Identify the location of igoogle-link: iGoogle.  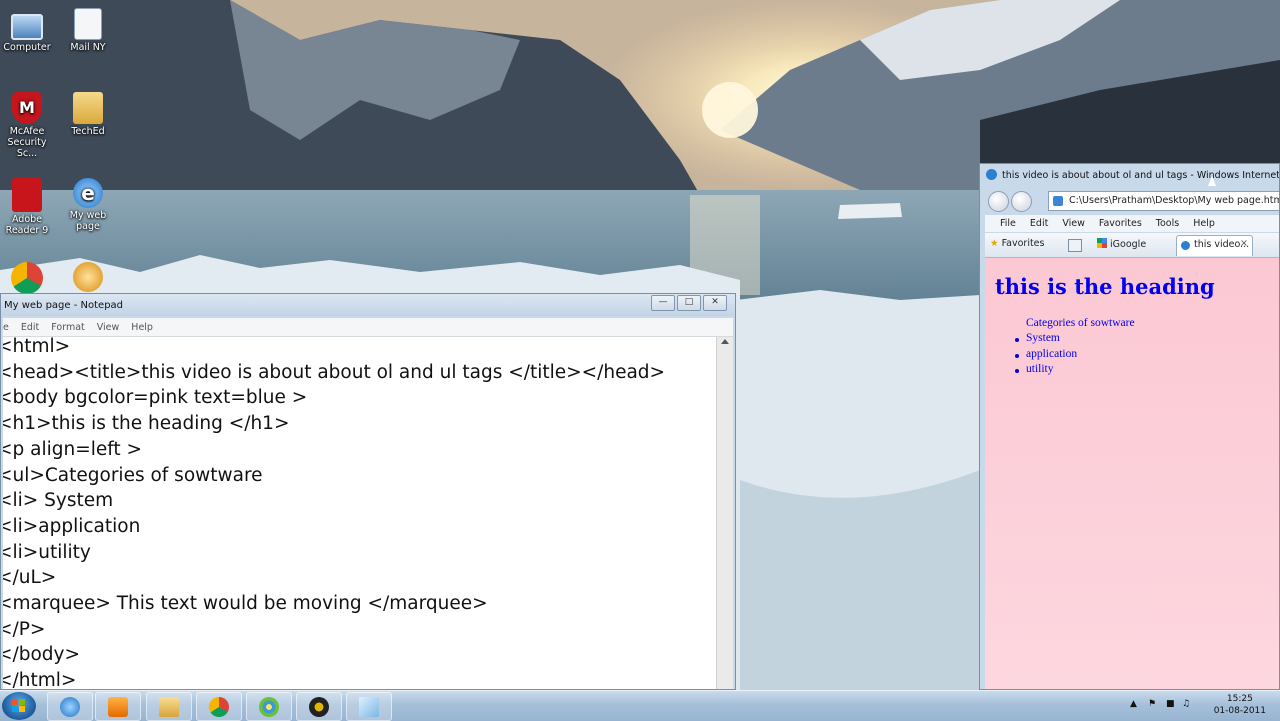
(1121, 244).